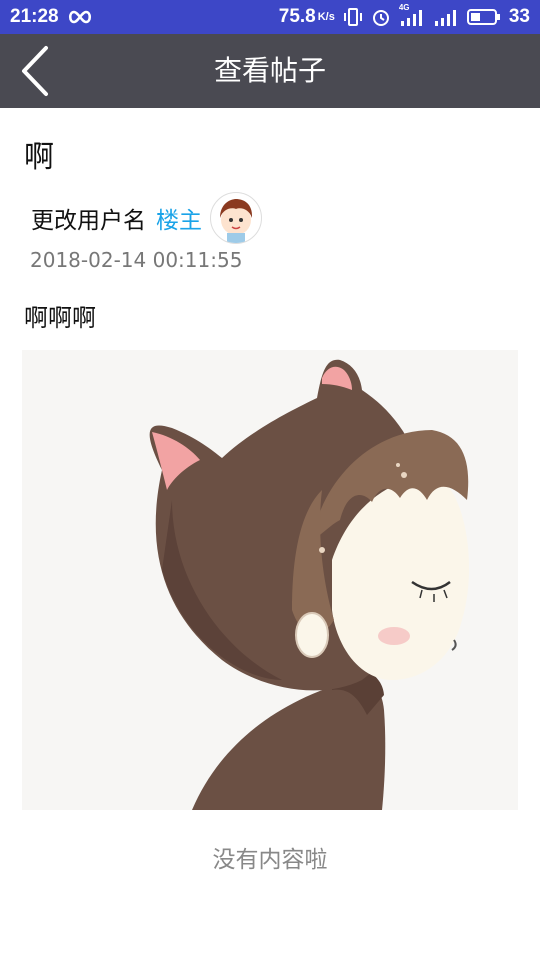  What do you see at coordinates (297, 16) in the screenshot?
I see `network-speed: 75.8` at bounding box center [297, 16].